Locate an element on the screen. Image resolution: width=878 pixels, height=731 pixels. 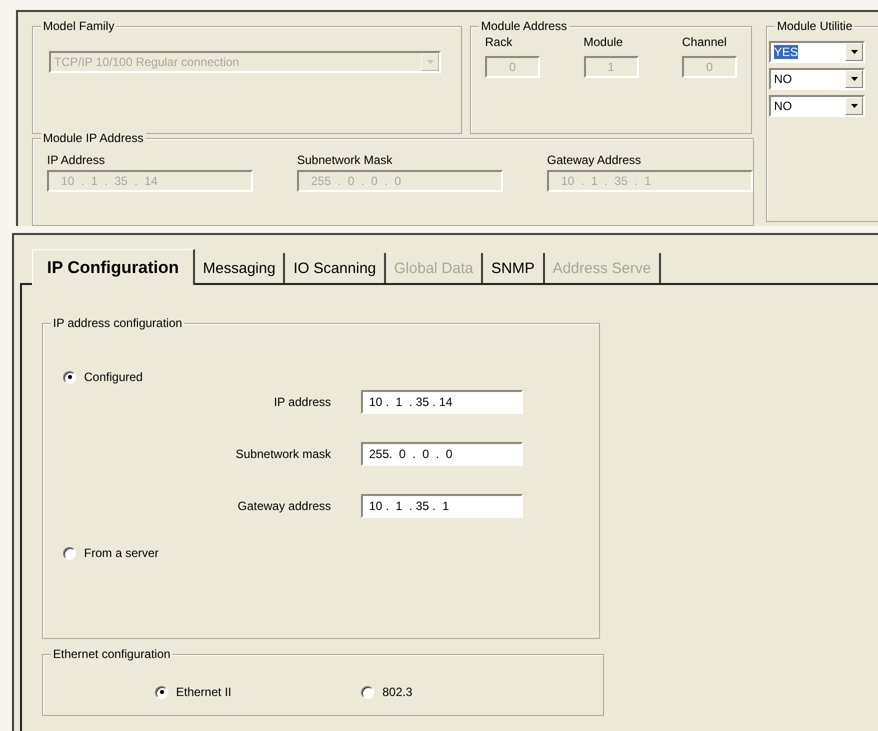
group-title: Ethernet configuration is located at coordinates (111, 654).